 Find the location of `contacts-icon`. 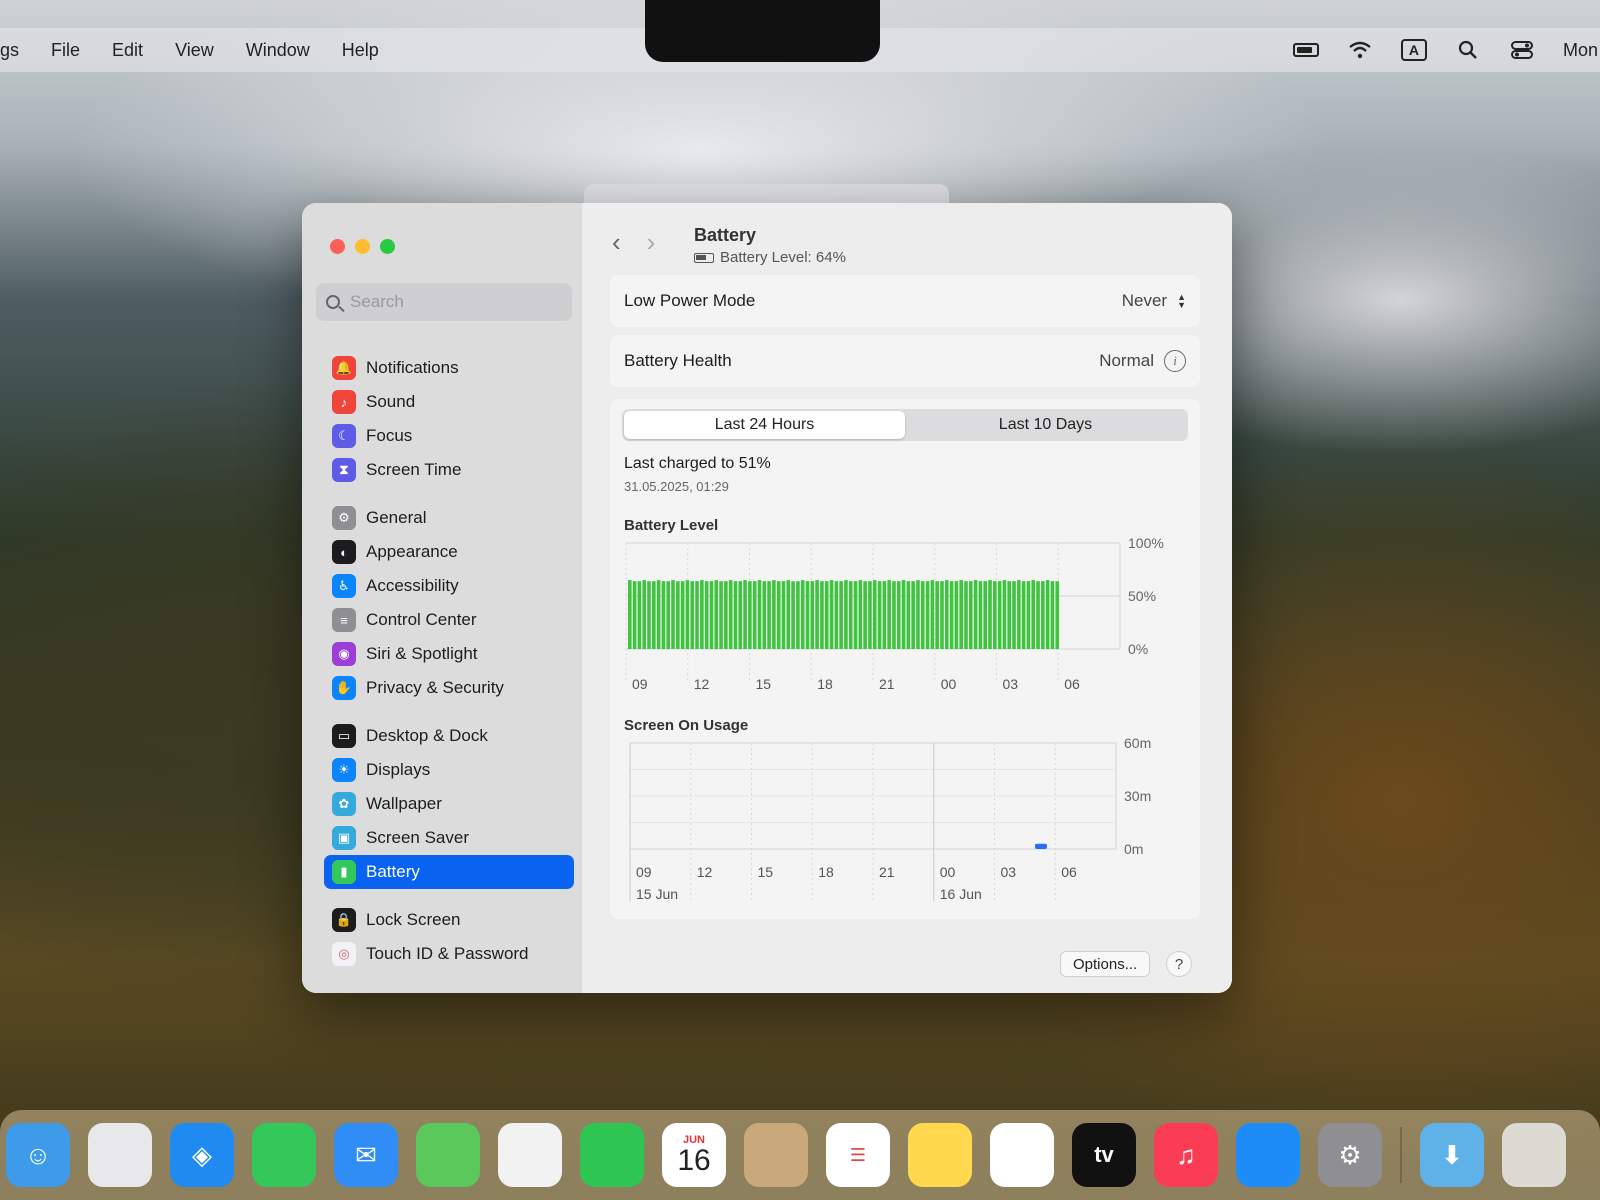

contacts-icon is located at coordinates (776, 1155).